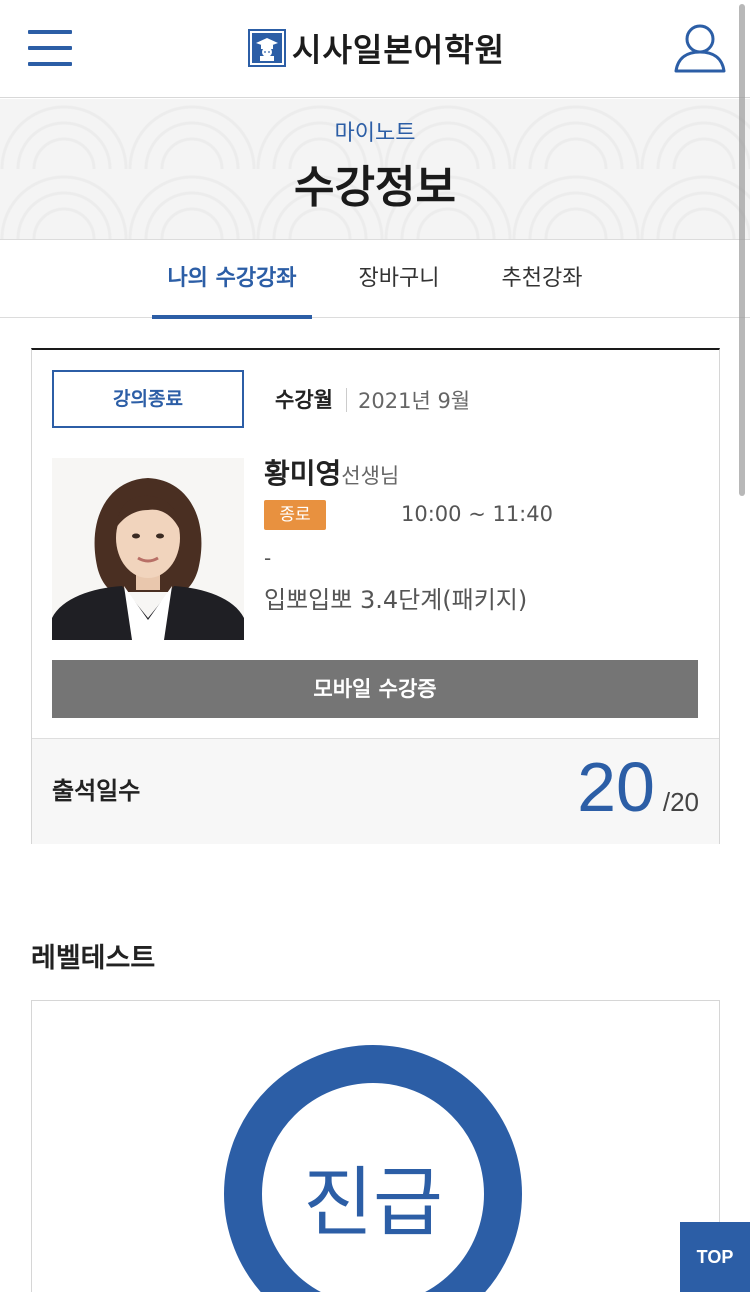 This screenshot has width=750, height=1292. I want to click on page-title: 수강정보, so click(375, 187).